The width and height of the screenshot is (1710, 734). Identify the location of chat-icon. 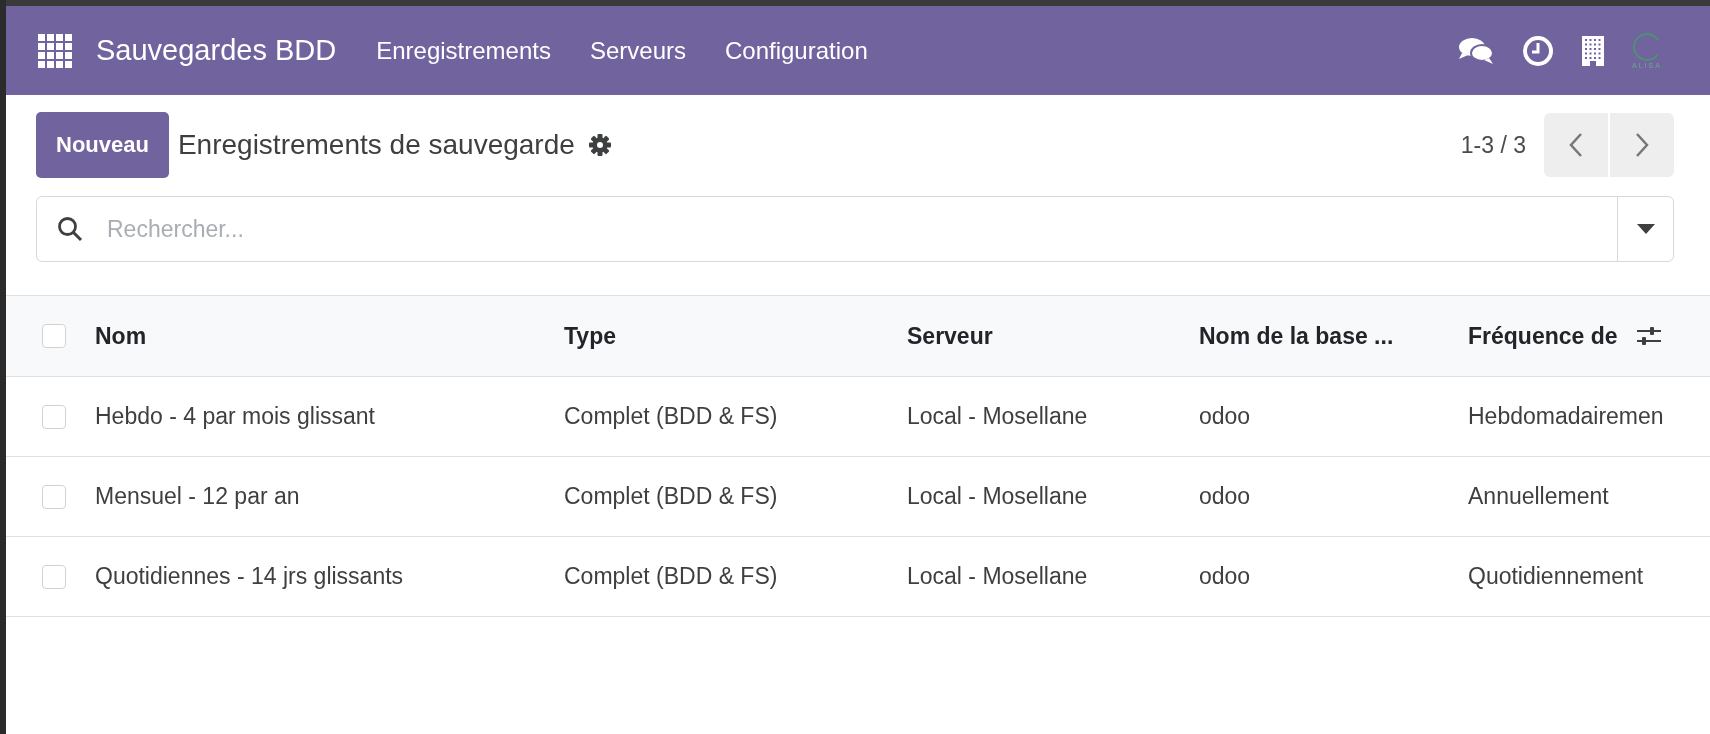
(1476, 50).